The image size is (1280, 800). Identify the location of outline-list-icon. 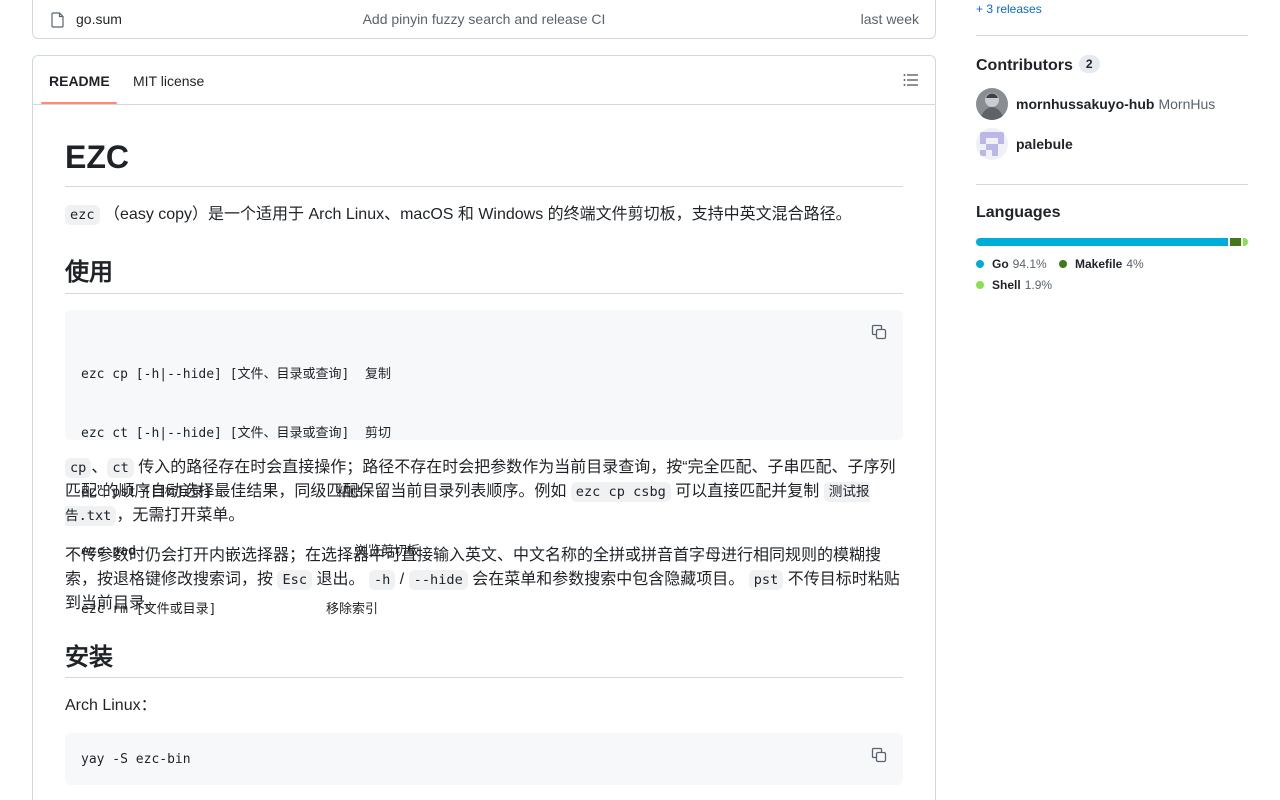
(911, 80).